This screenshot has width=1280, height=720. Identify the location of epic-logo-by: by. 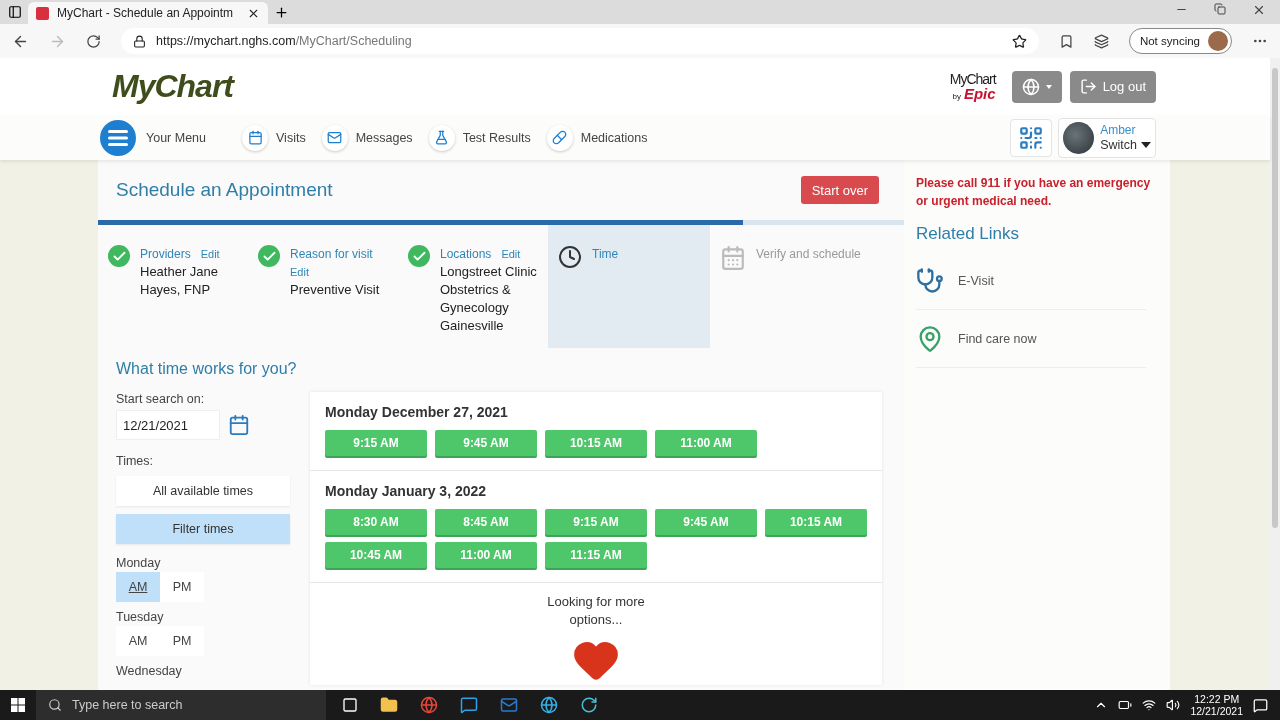
(956, 97).